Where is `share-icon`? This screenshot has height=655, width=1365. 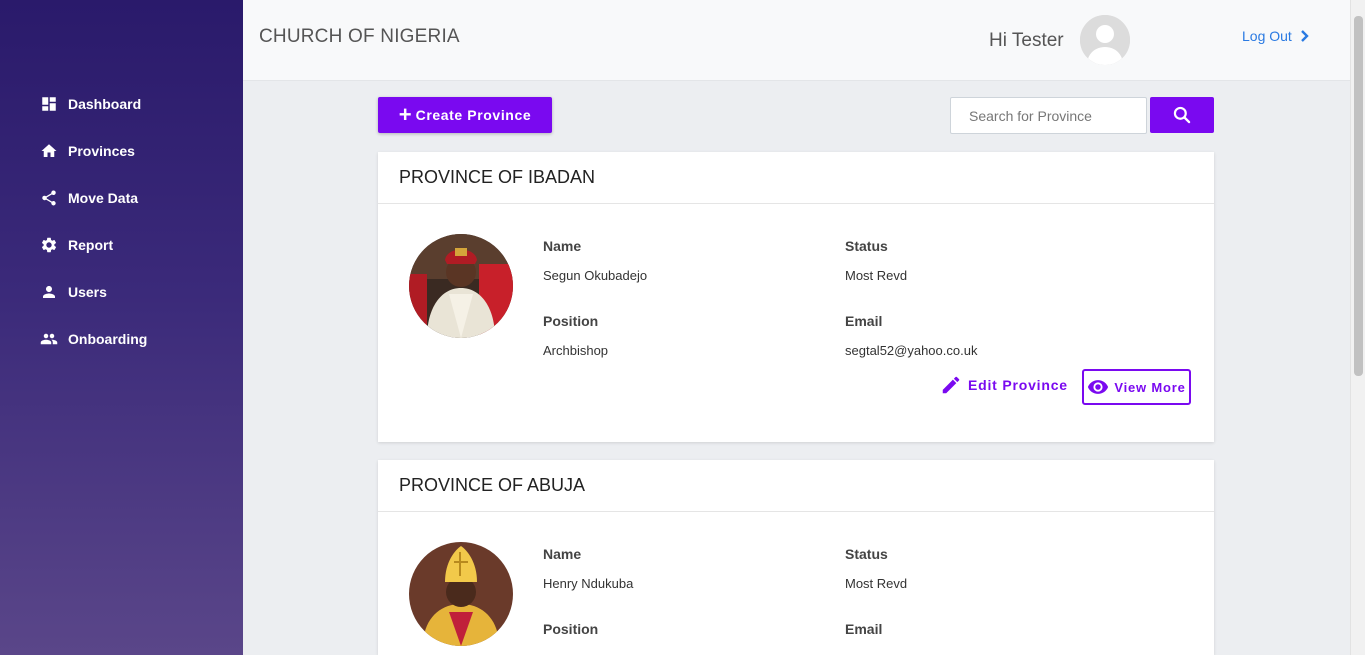
share-icon is located at coordinates (49, 198).